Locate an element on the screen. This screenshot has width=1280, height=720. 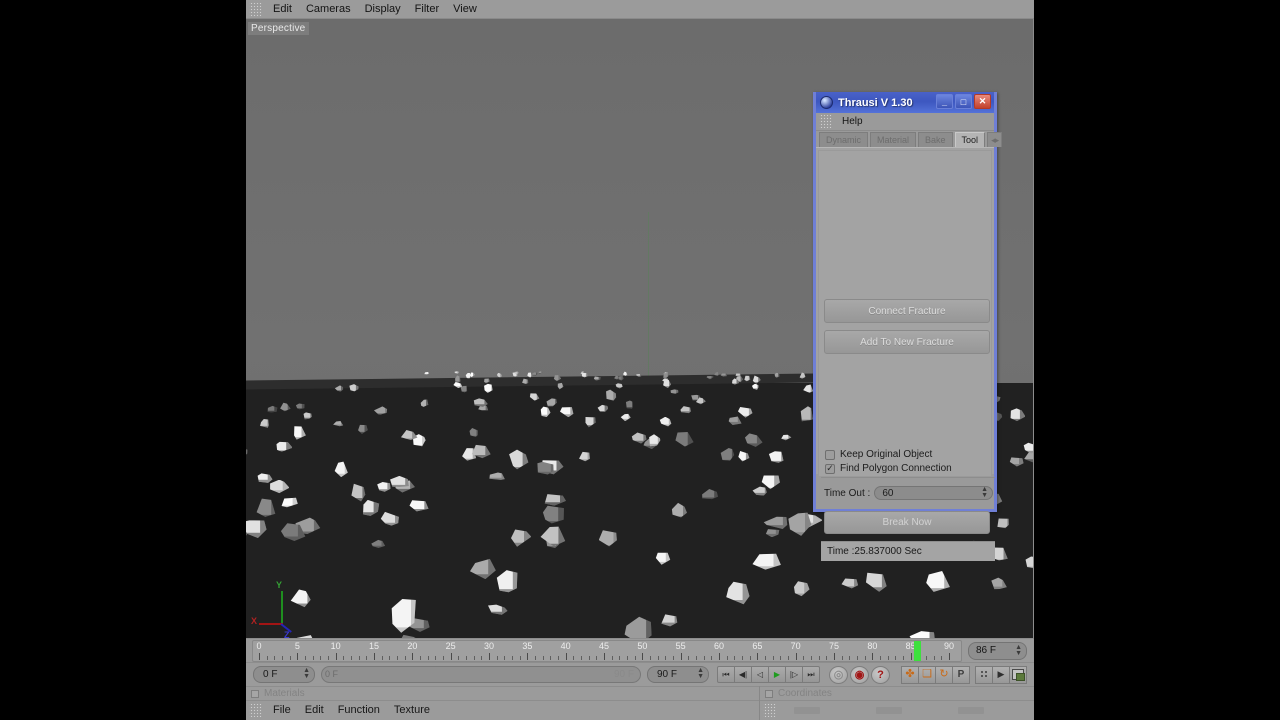
thrausi-title-bar: Thrausi V 1.30 _ □ ✕ is located at coordinates (905, 102).